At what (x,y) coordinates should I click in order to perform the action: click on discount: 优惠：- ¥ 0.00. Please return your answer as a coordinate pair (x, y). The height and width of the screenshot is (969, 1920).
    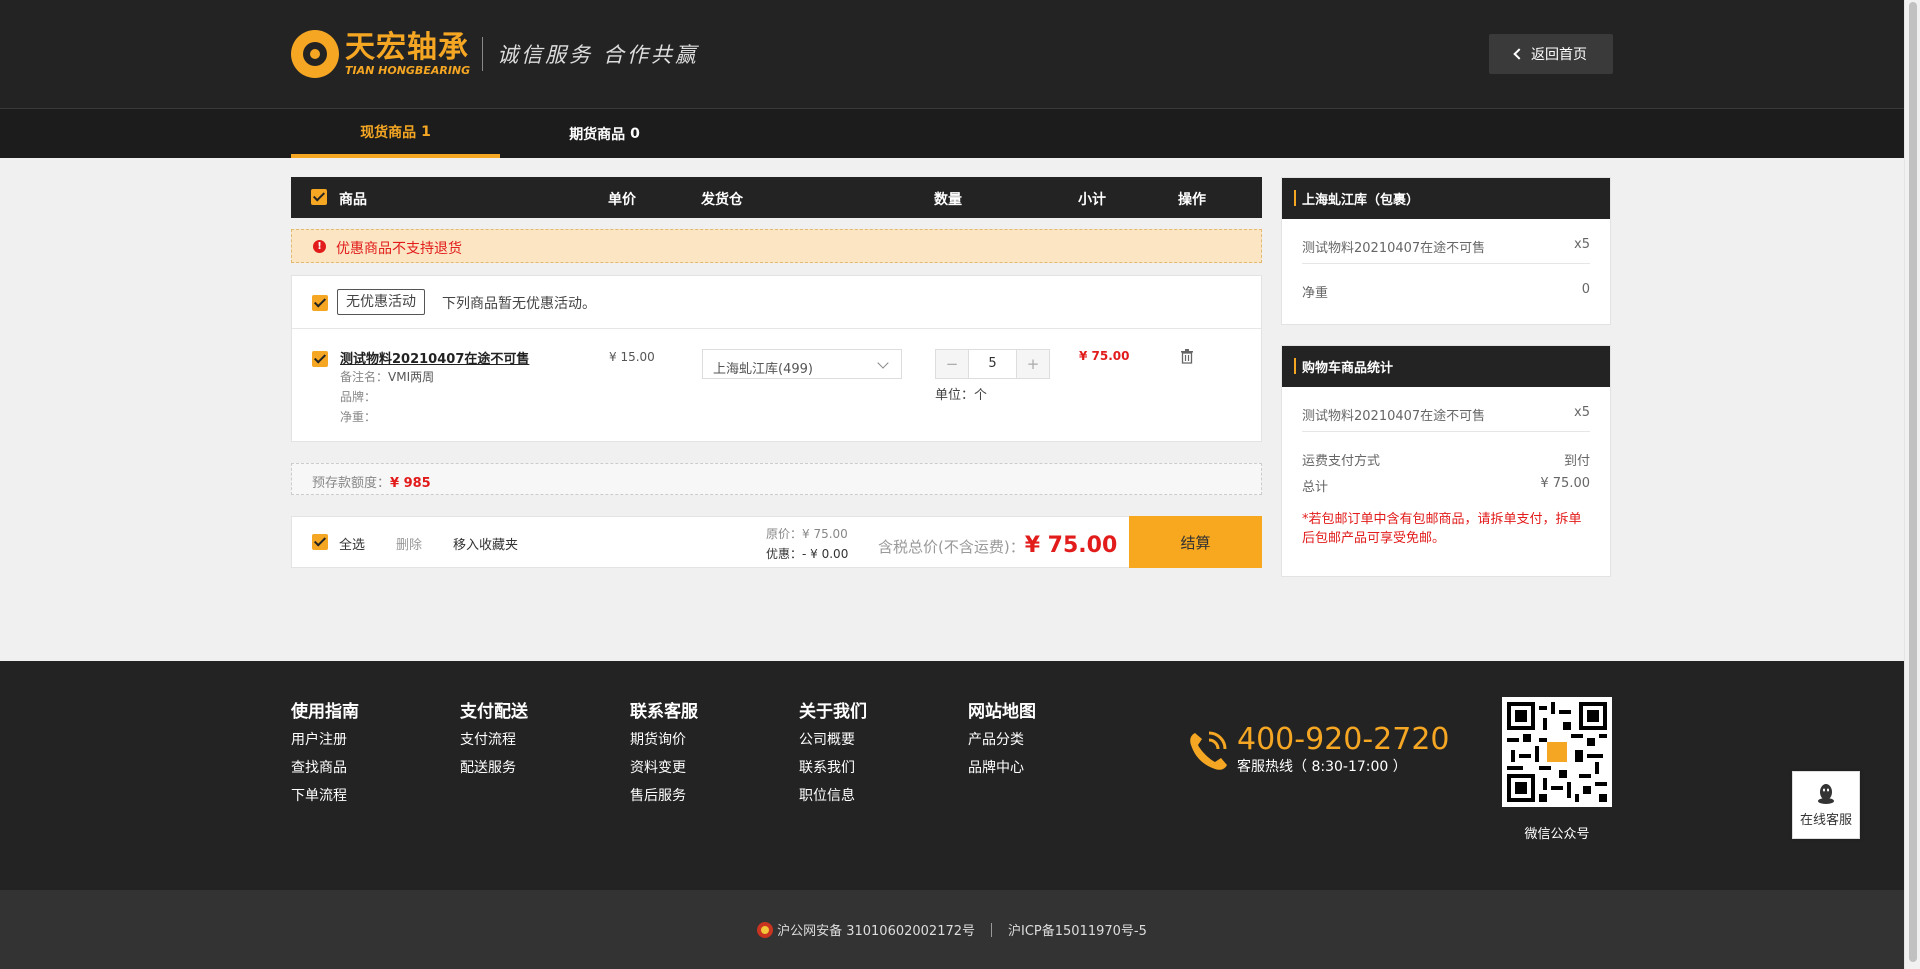
    Looking at the image, I should click on (807, 553).